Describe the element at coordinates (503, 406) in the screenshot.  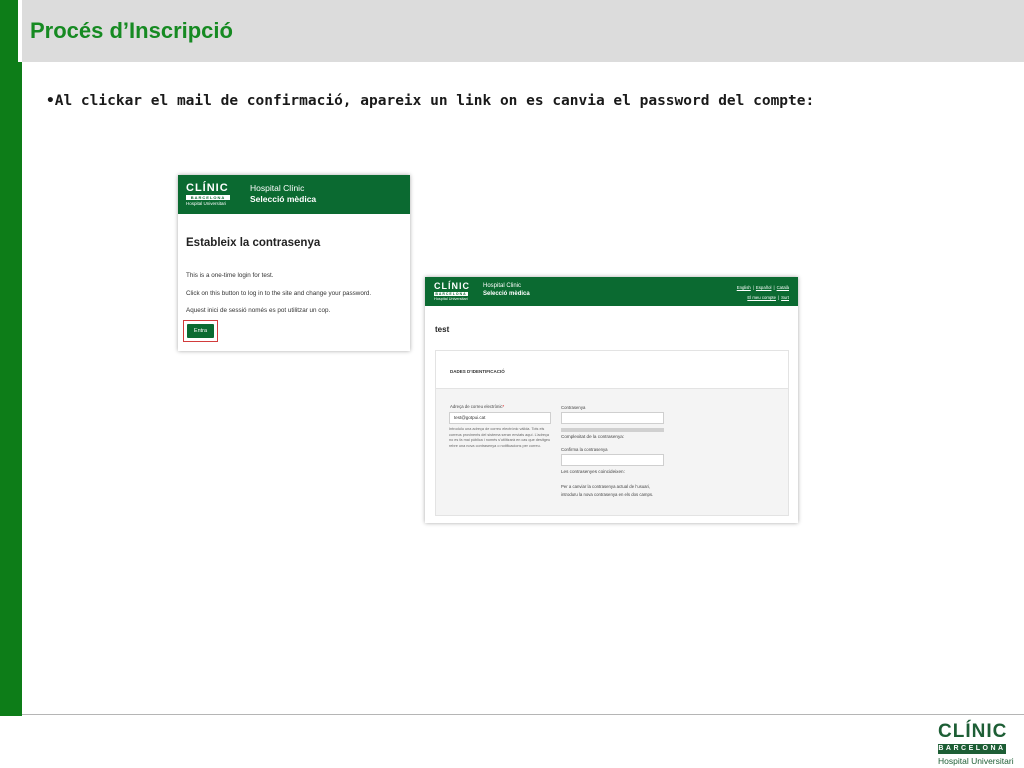
I see `required-marker: *` at that location.